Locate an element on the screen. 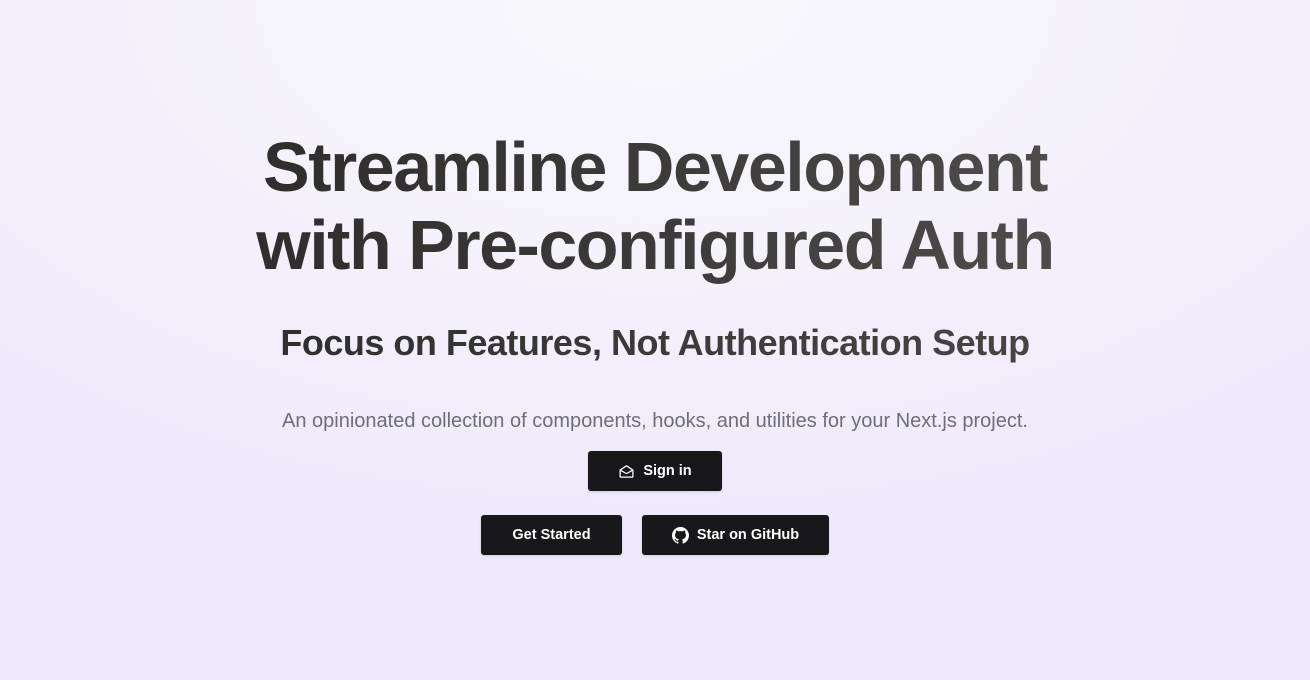 The width and height of the screenshot is (1310, 680). star-on-github-button: Star on GitHub is located at coordinates (735, 535).